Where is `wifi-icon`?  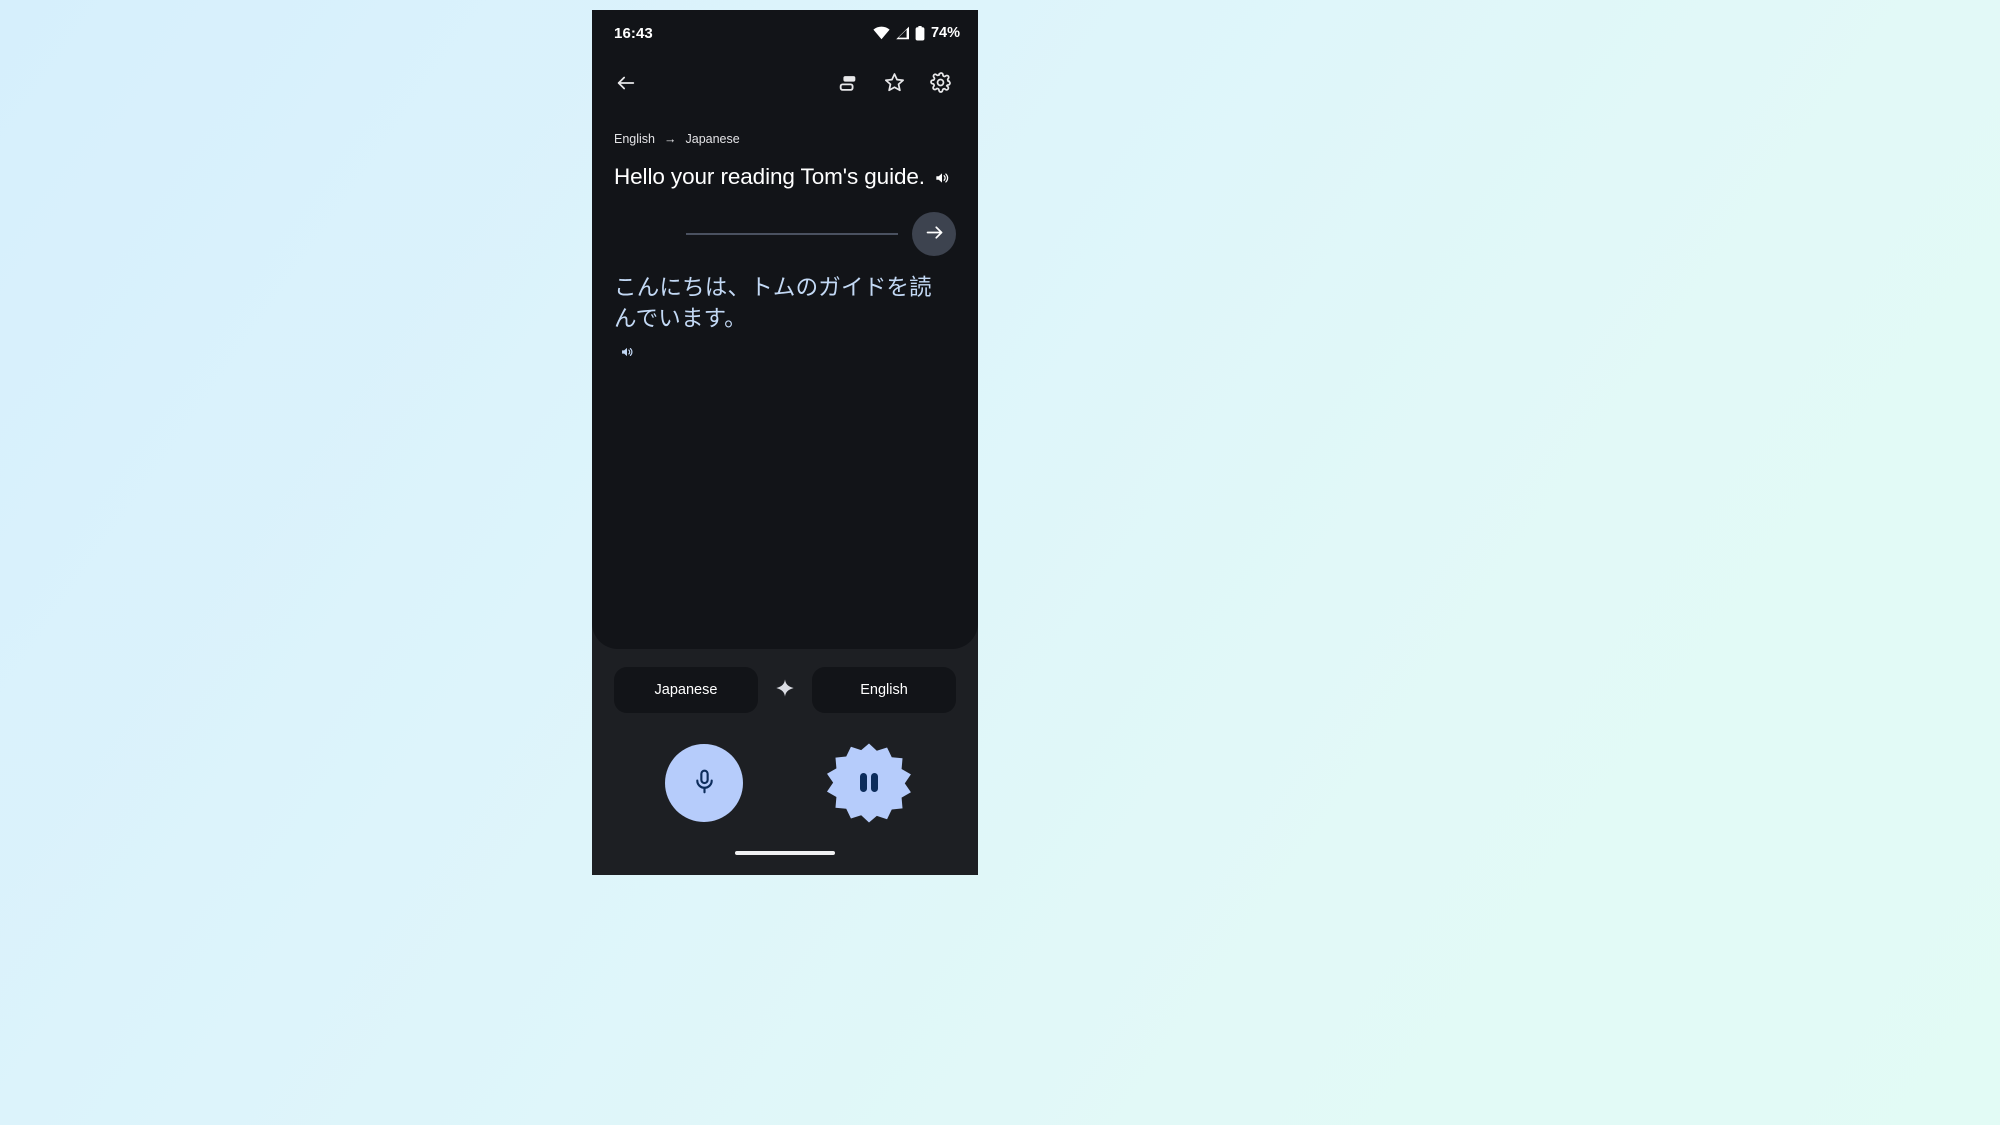 wifi-icon is located at coordinates (881, 33).